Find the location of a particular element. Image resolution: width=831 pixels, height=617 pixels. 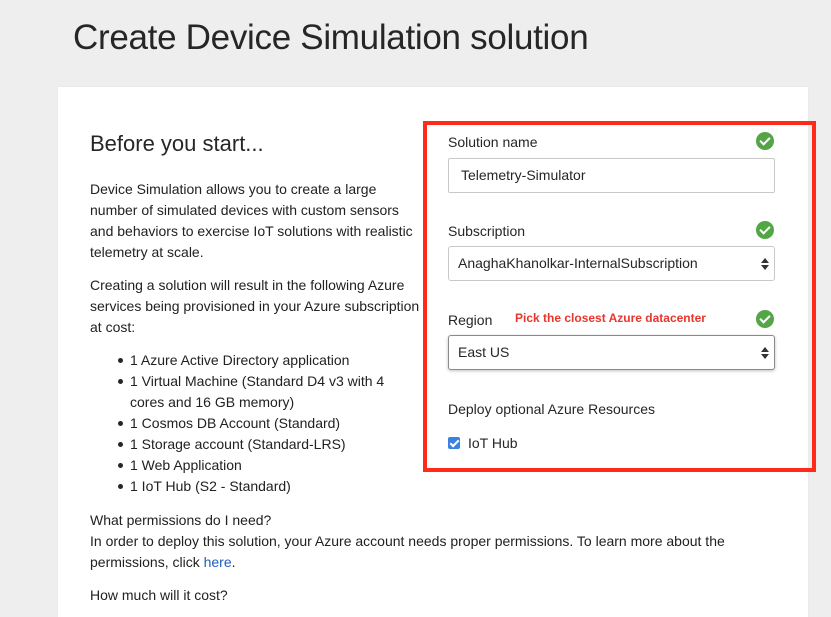

region-valid-check-icon is located at coordinates (765, 319).